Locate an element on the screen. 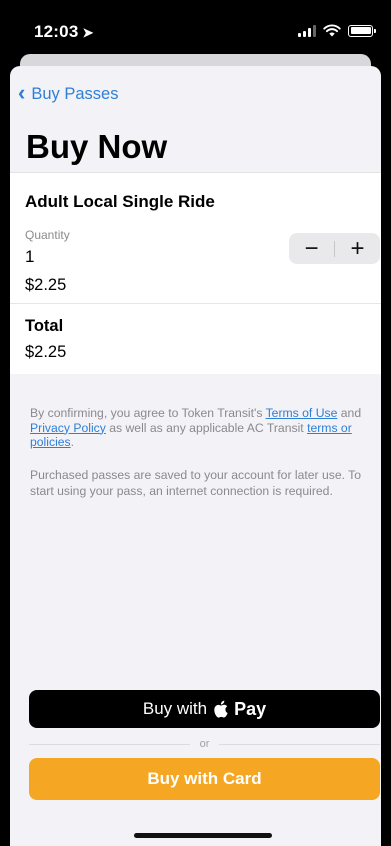 The width and height of the screenshot is (391, 846). or-text: or is located at coordinates (204, 744).